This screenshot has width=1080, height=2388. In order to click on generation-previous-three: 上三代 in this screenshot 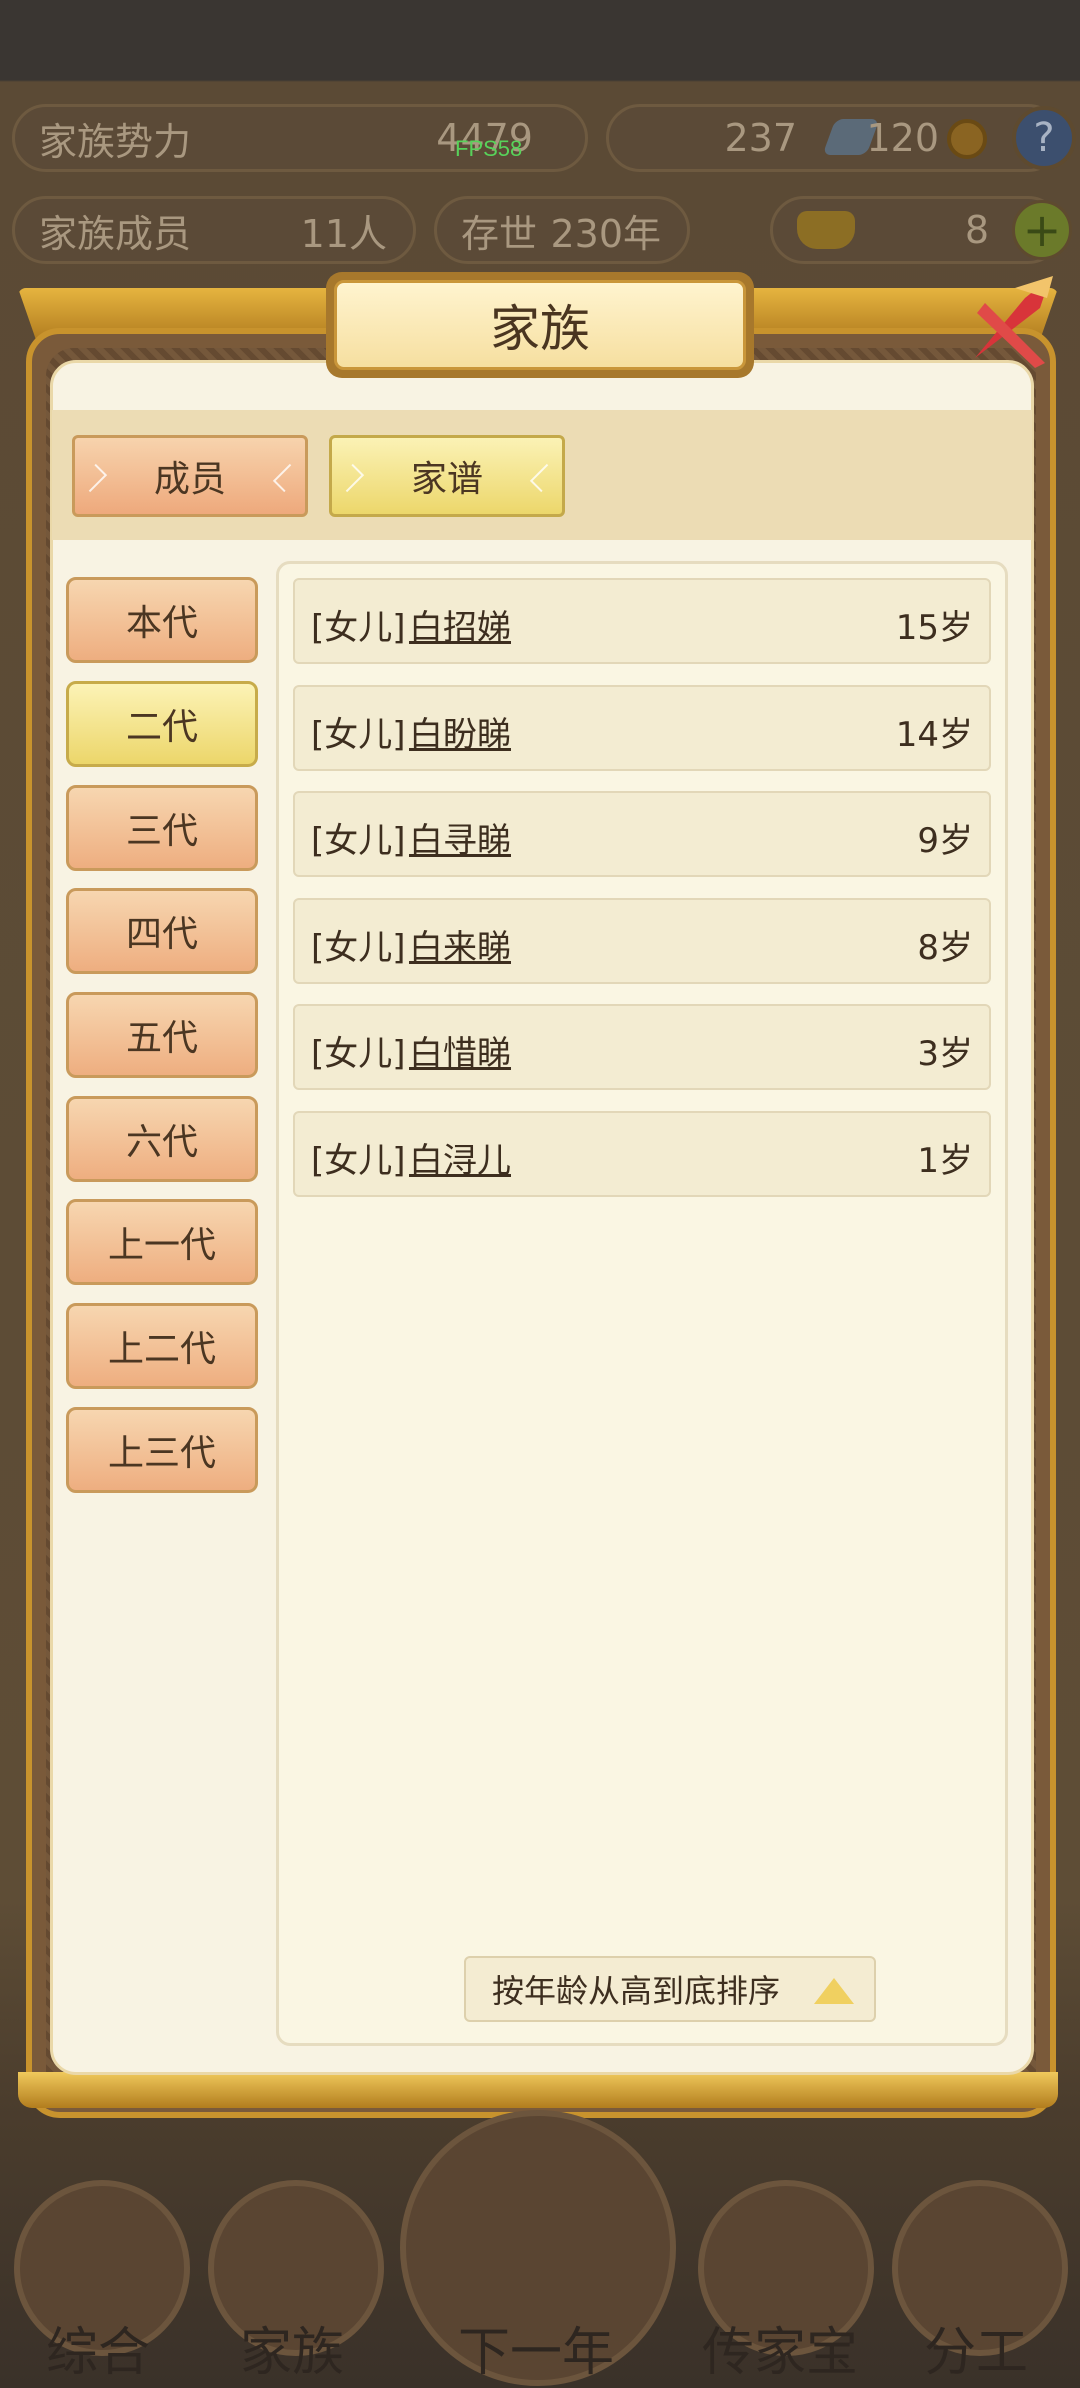, I will do `click(162, 1450)`.